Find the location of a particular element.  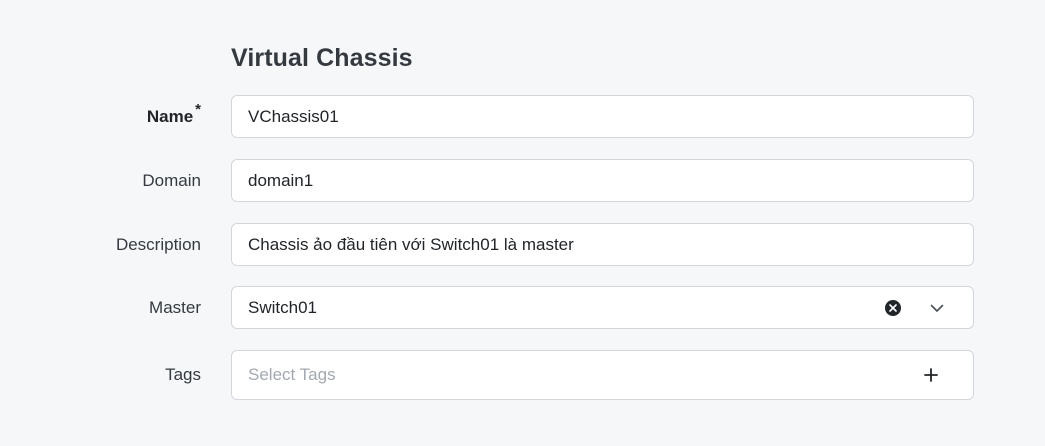

master-select-value: Switch01 is located at coordinates (282, 307).